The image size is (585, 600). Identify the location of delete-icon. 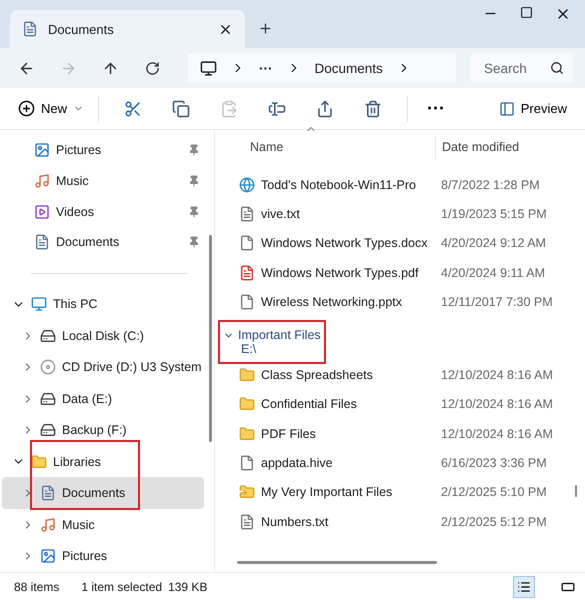
(373, 109).